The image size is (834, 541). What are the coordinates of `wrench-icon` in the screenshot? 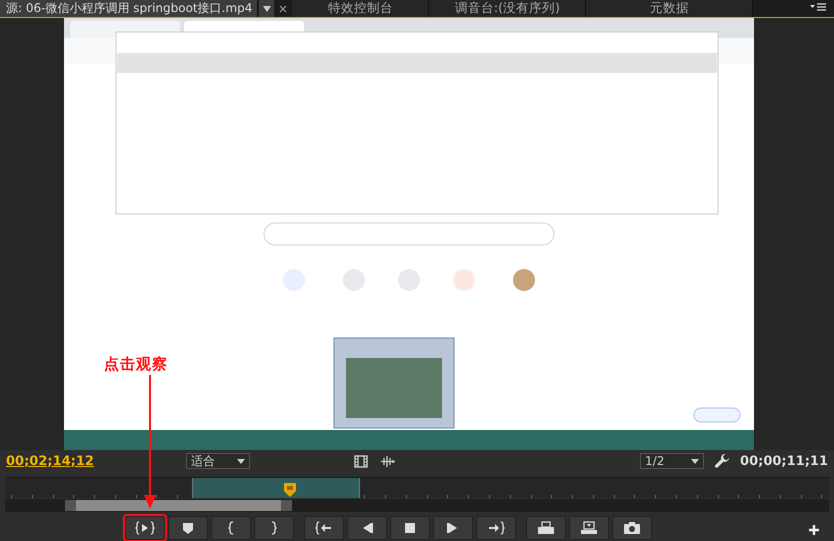 It's located at (722, 461).